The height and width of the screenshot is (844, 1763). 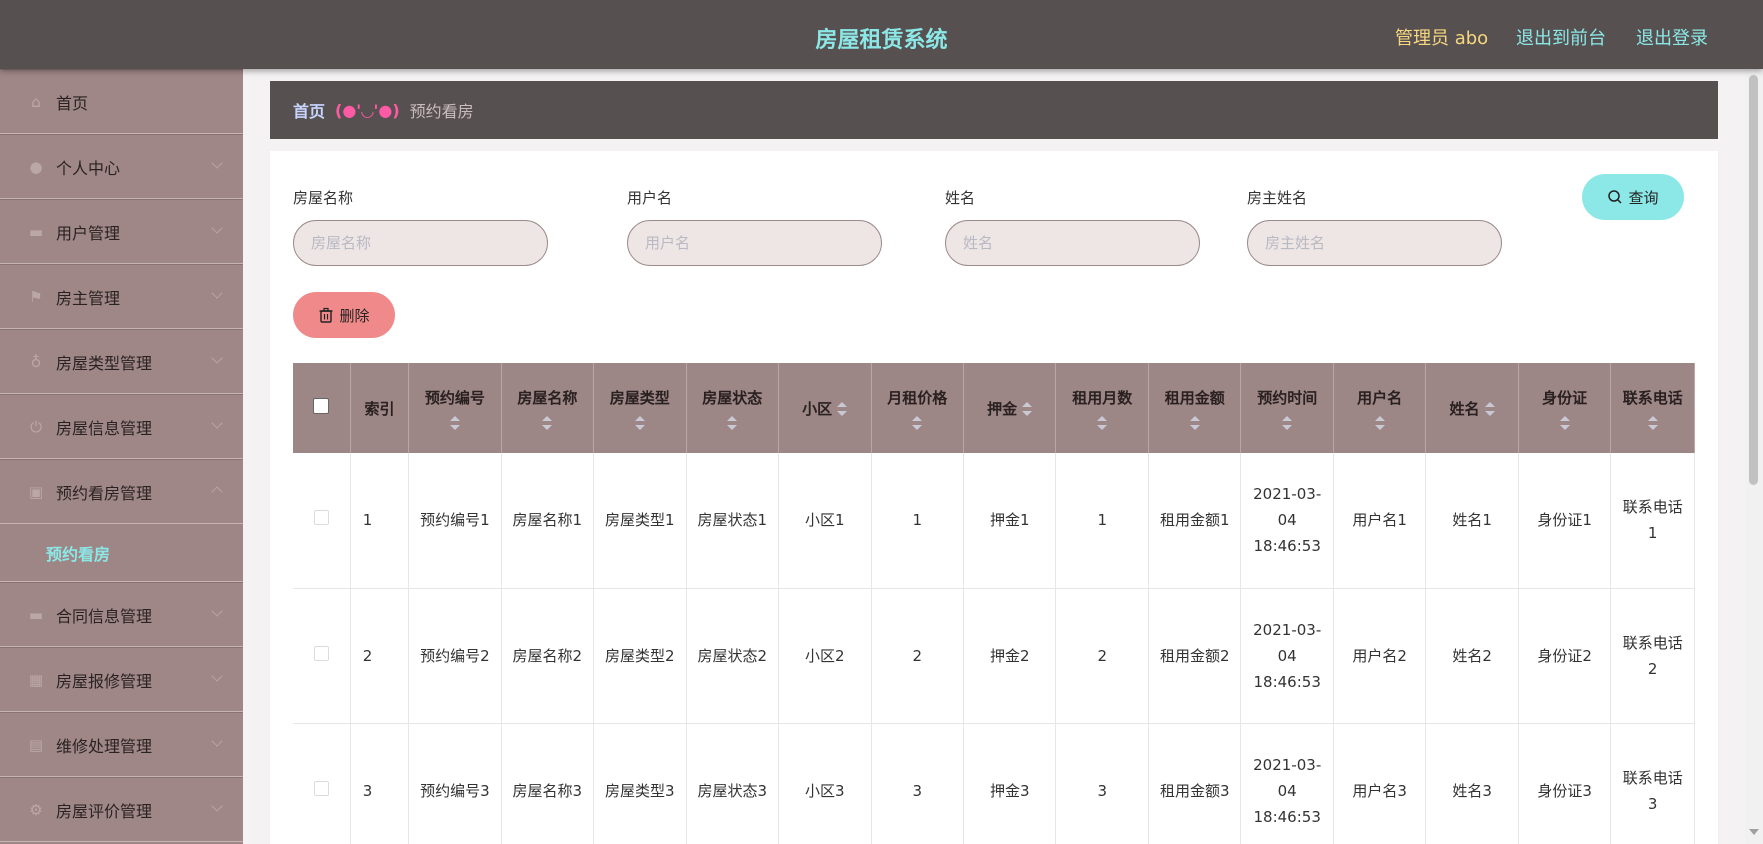 What do you see at coordinates (121, 491) in the screenshot?
I see `sidebar-item-viewing-management: ▣ 预约看房管理` at bounding box center [121, 491].